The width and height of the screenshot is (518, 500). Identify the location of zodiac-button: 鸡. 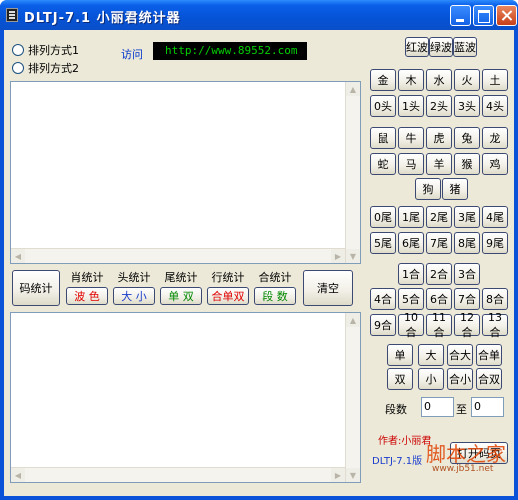
(495, 164).